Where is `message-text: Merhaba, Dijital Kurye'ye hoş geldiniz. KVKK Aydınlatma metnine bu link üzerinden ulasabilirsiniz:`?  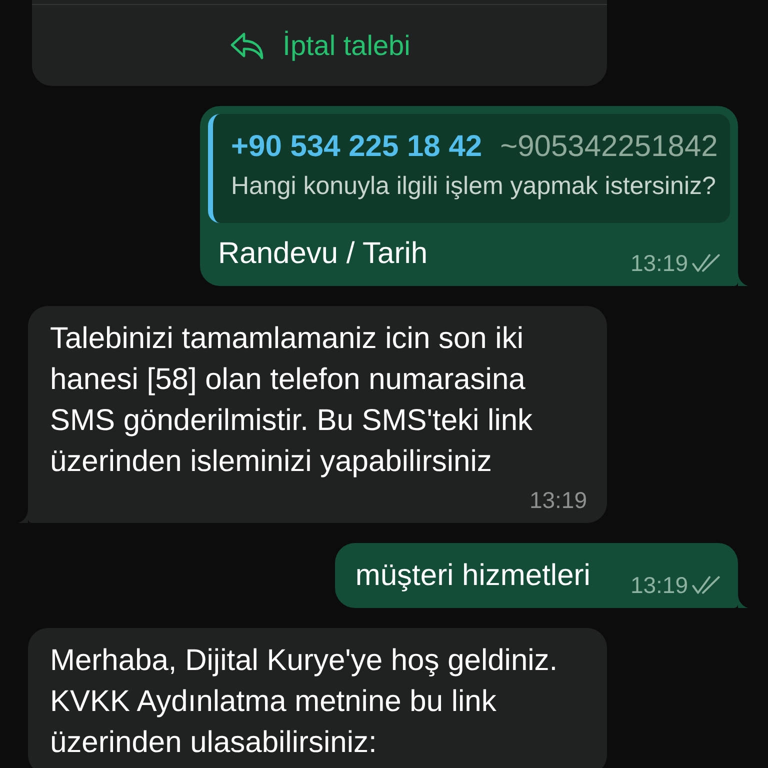
message-text: Merhaba, Dijital Kurye'ye hoş geldiniz. KVKK Aydınlatma metnine bu link üzerinden ulasabilirsiniz: is located at coordinates (304, 702).